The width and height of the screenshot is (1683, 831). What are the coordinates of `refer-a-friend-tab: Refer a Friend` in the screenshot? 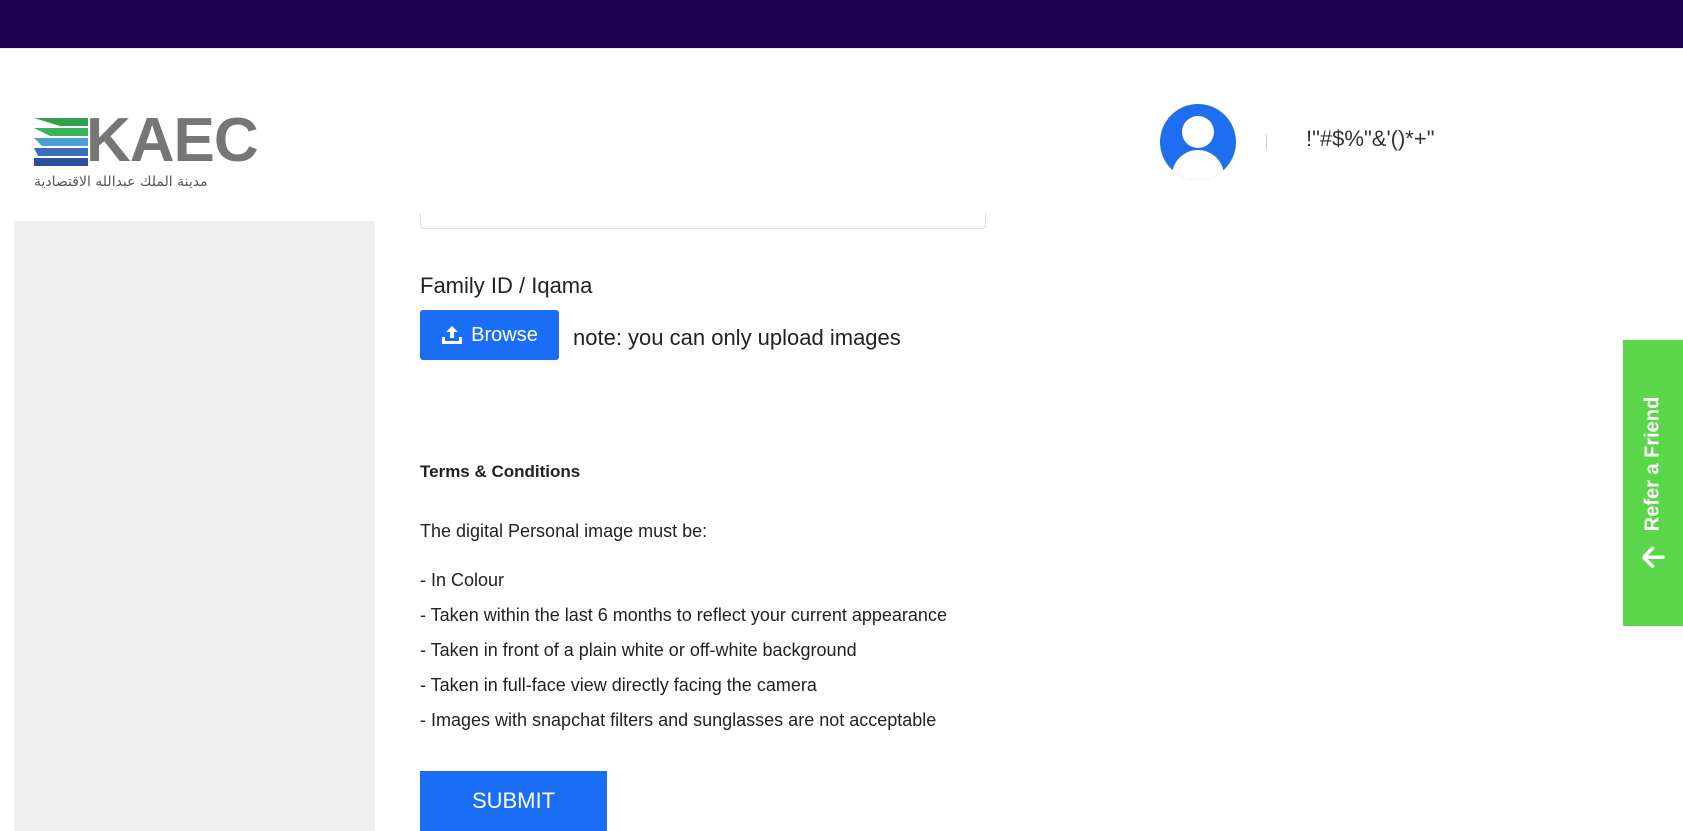 It's located at (1653, 483).